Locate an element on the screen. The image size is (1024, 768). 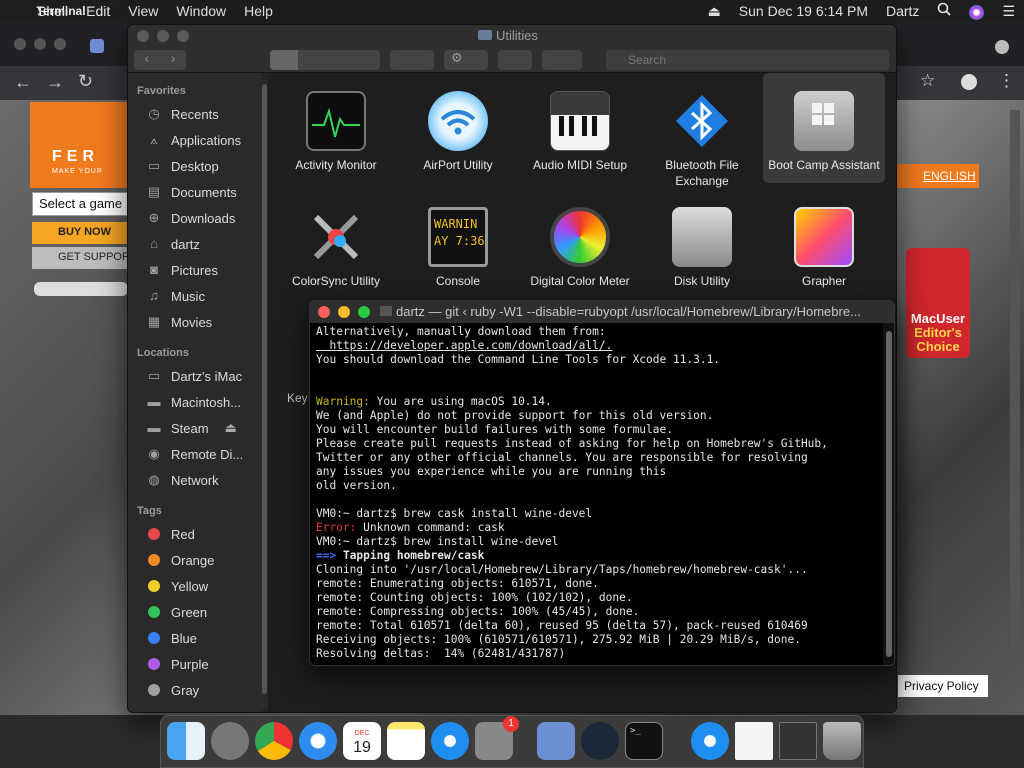
finder-zoom-button is located at coordinates (183, 36).